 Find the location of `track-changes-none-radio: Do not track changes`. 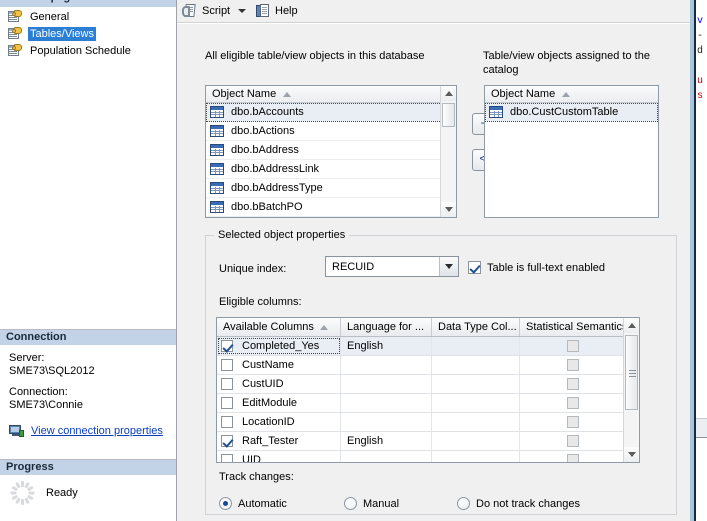

track-changes-none-radio: Do not track changes is located at coordinates (518, 503).